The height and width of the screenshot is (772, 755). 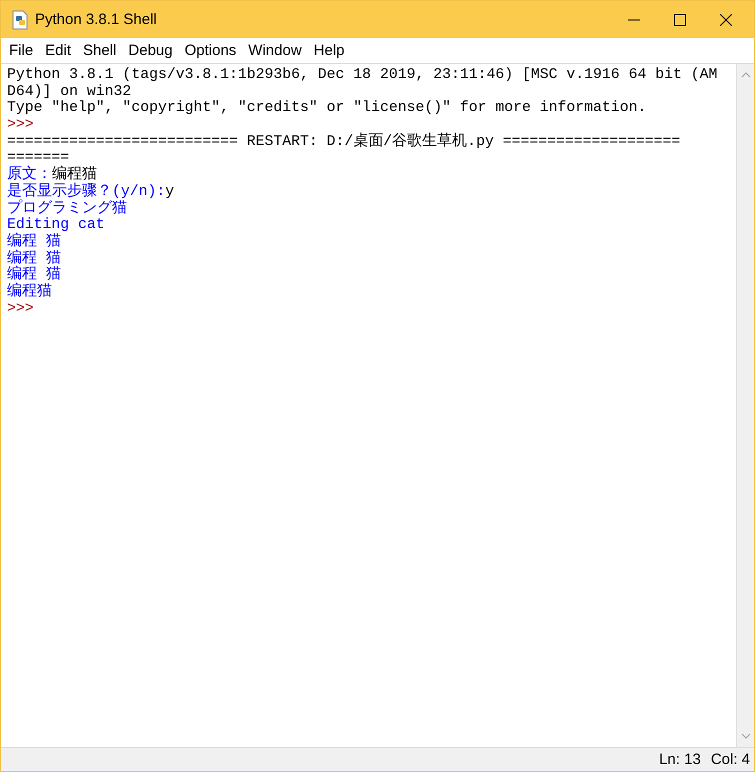 I want to click on menu-item: Help, so click(x=329, y=50).